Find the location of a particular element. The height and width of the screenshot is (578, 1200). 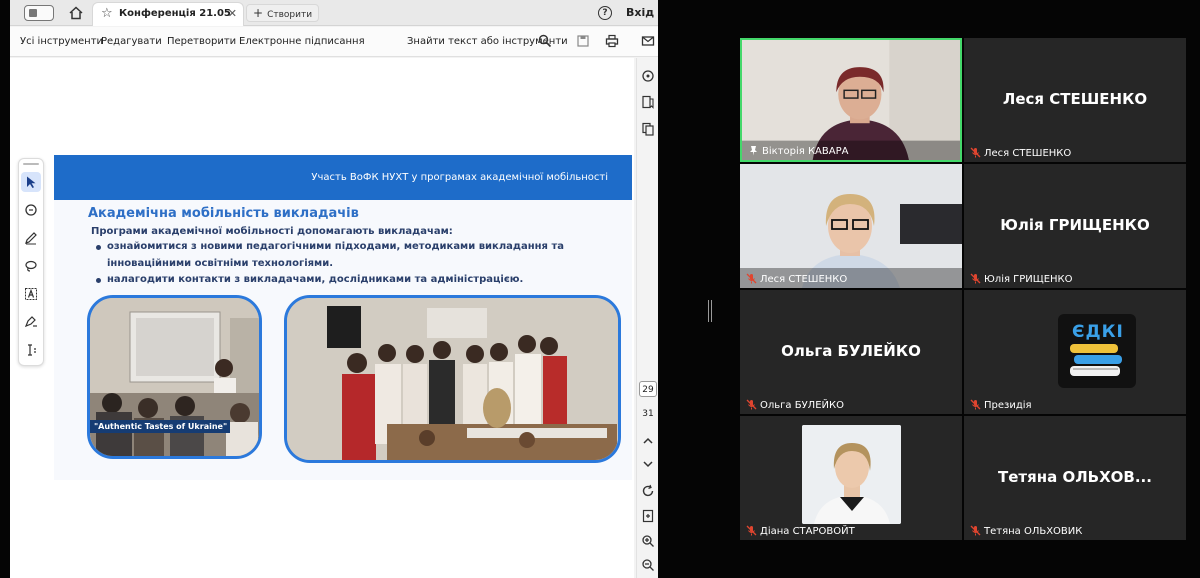

chevron-up-icon is located at coordinates (648, 441).